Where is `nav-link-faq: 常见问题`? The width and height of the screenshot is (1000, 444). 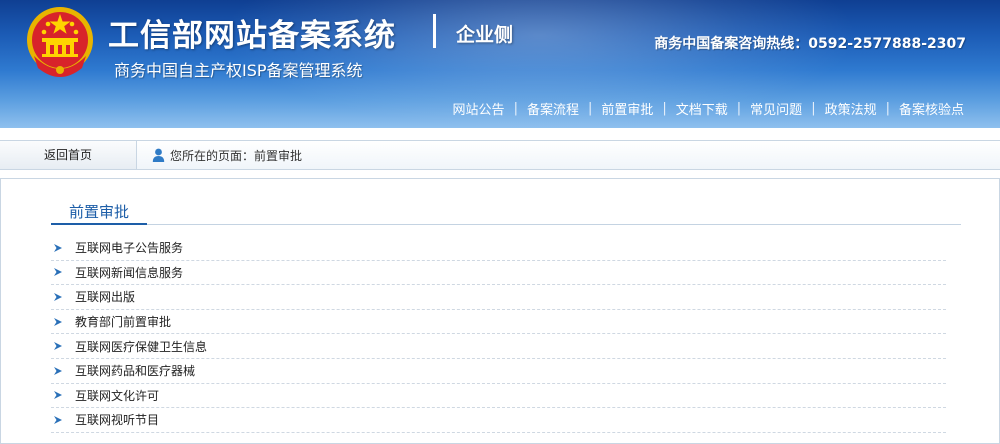
nav-link-faq: 常见问题 is located at coordinates (776, 108).